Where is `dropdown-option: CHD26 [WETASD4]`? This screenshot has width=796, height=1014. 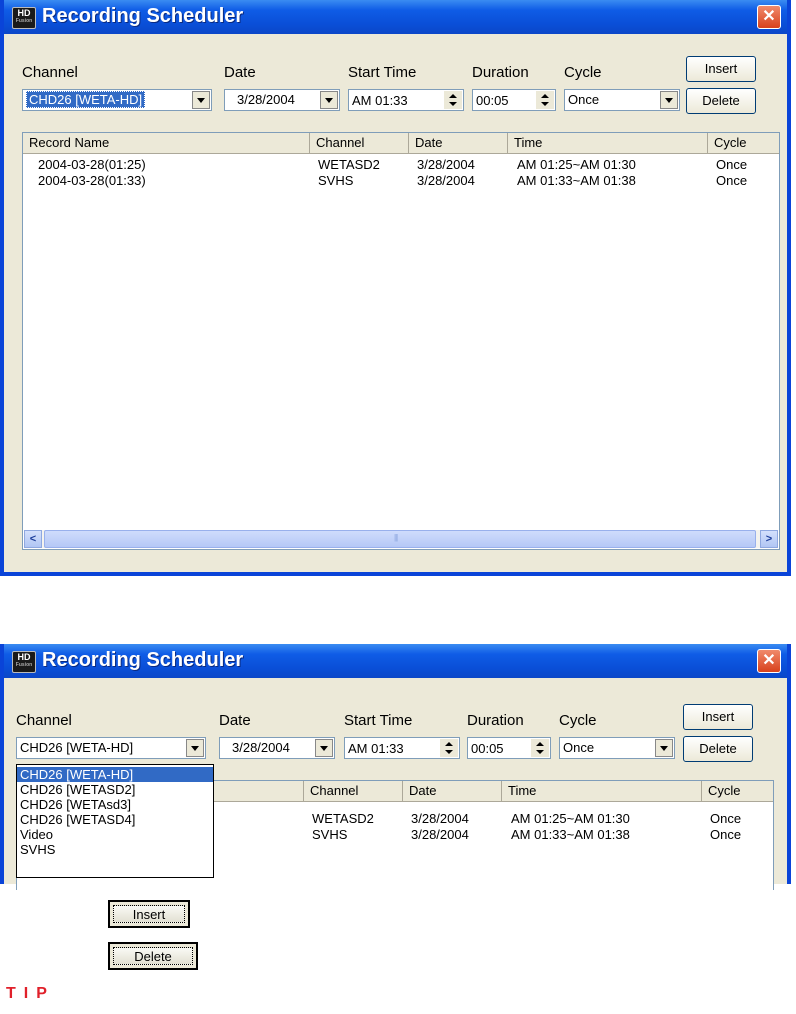 dropdown-option: CHD26 [WETASD4] is located at coordinates (115, 819).